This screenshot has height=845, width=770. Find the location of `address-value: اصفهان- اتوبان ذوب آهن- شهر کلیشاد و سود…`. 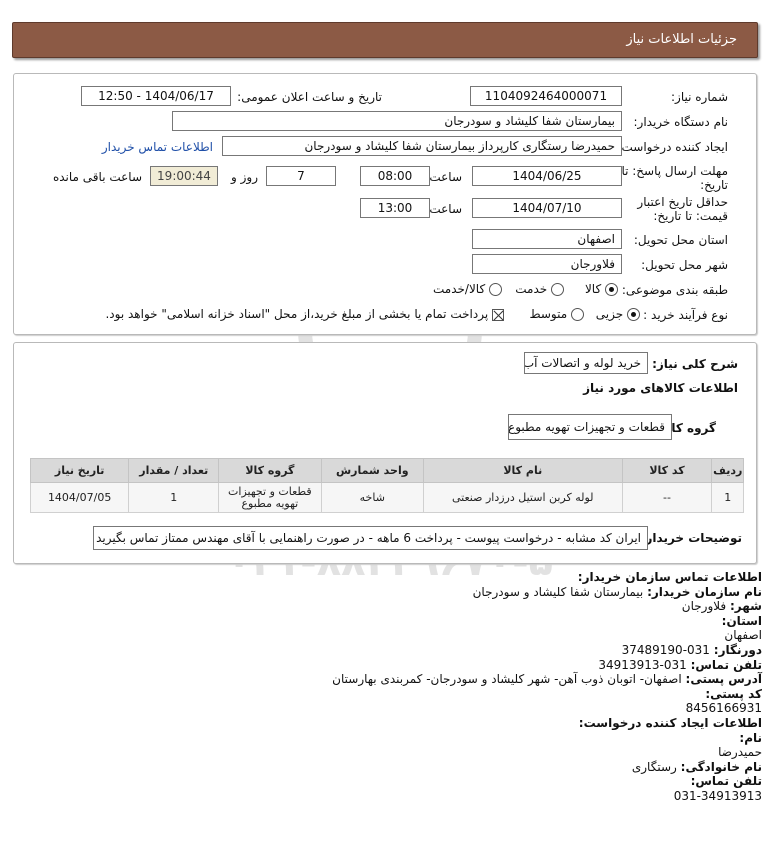

address-value: اصفهان- اتوبان ذوب آهن- شهر کلیشاد و سود… is located at coordinates (507, 679).